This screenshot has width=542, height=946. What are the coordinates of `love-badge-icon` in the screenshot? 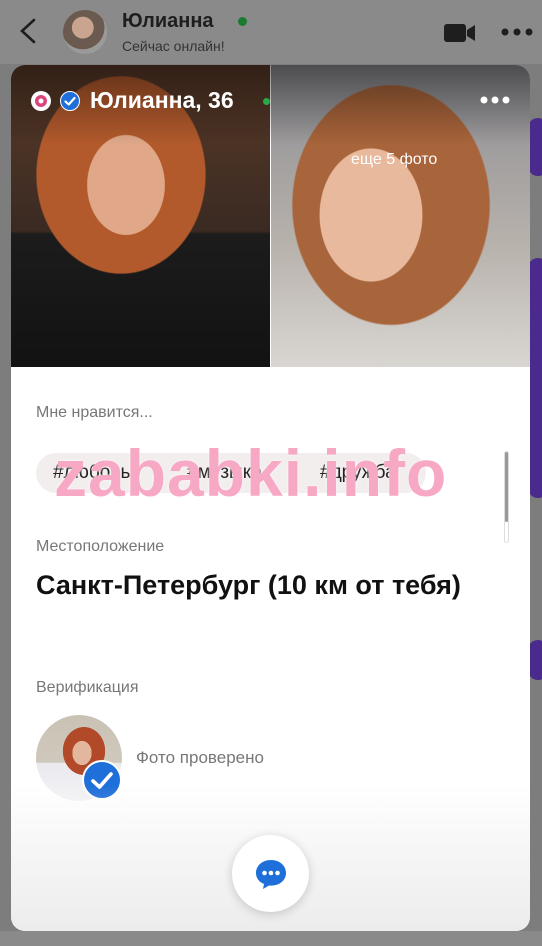 It's located at (41, 101).